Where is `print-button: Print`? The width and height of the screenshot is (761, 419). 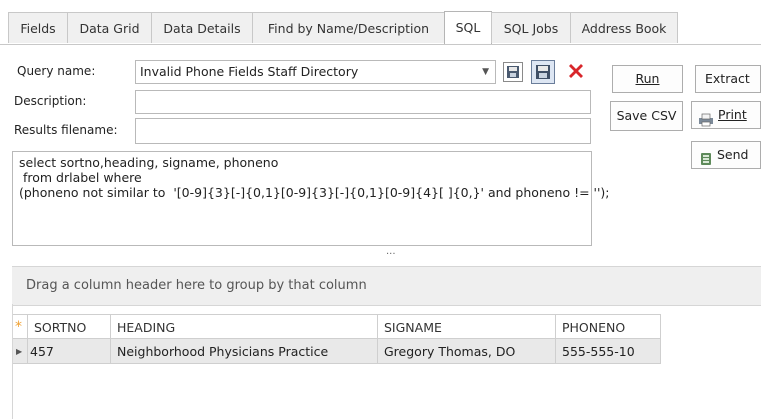 print-button: Print is located at coordinates (726, 115).